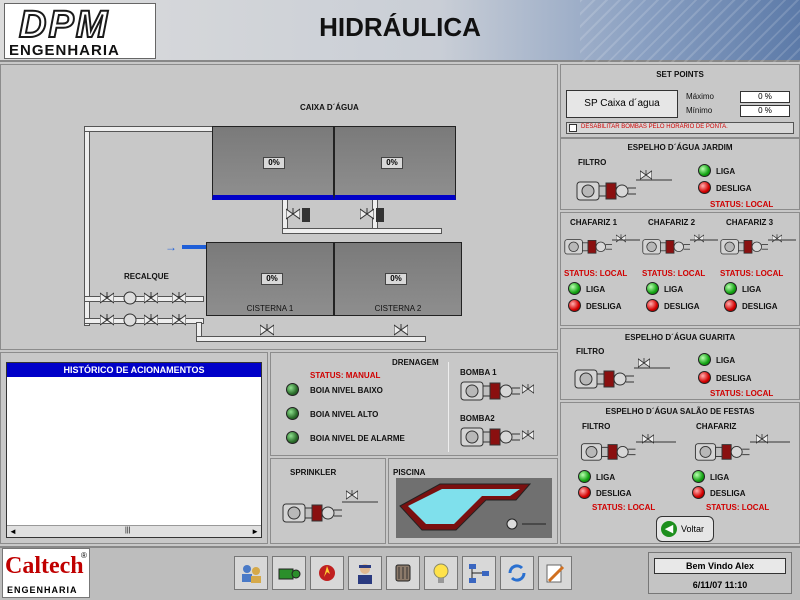 The image size is (800, 600). Describe the element at coordinates (134, 450) in the screenshot. I see `historico-list: HISTÓRICO DE ACIONAMENTOS ◄ ||| ►` at that location.